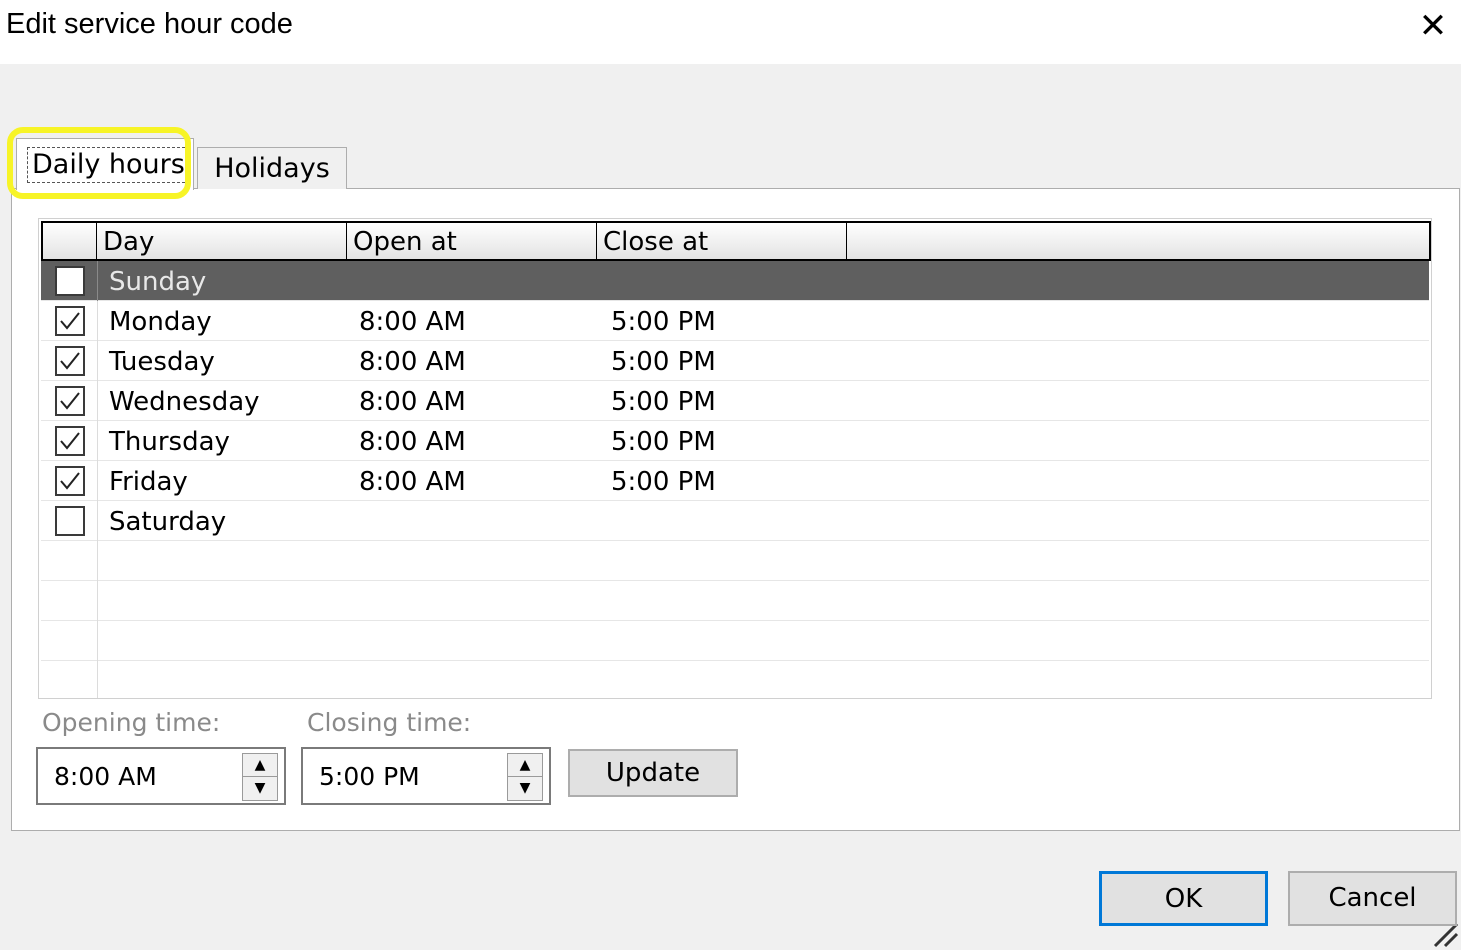 This screenshot has height=950, width=1461. Describe the element at coordinates (389, 722) in the screenshot. I see `closing-time-label: Closing time:` at that location.